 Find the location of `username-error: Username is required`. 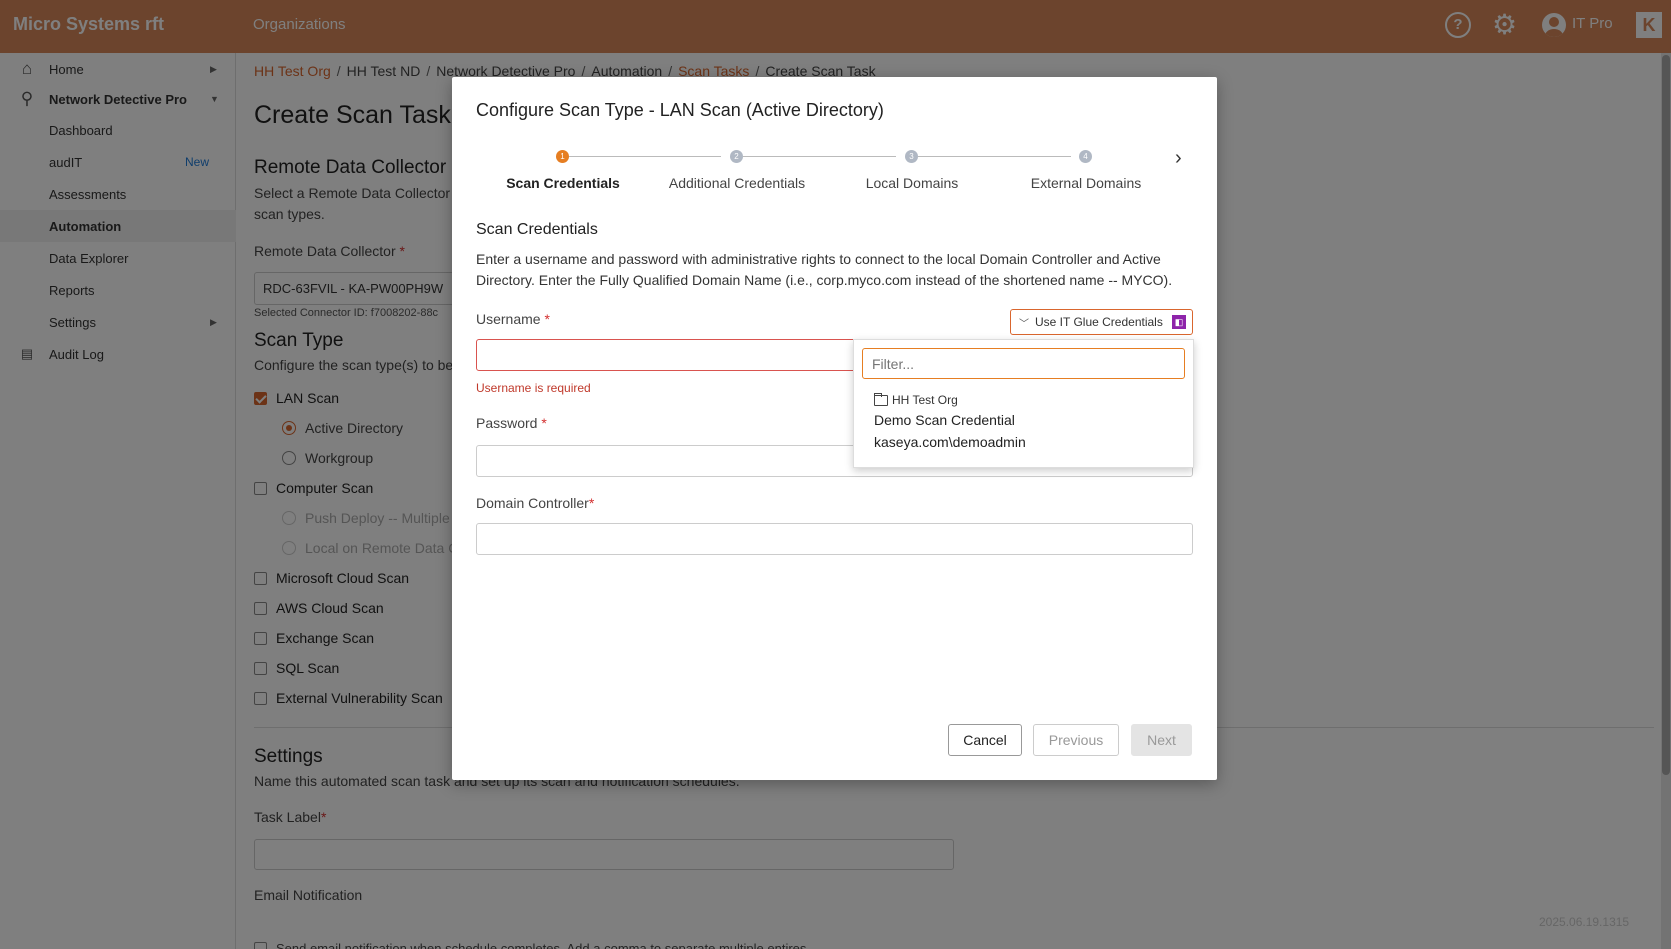

username-error: Username is required is located at coordinates (533, 388).